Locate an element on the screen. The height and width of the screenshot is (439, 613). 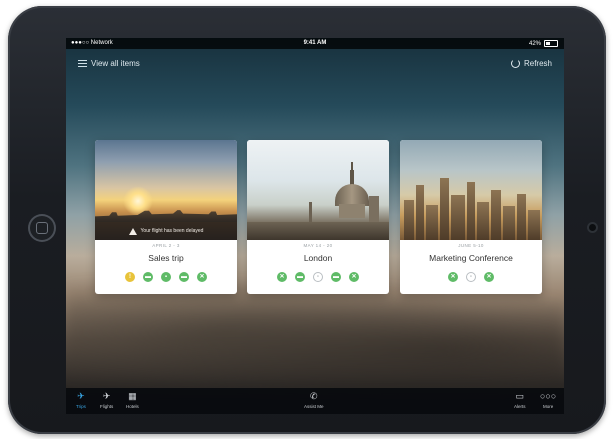
card-dates: APRIL 2 - 3 is located at coordinates (166, 245).